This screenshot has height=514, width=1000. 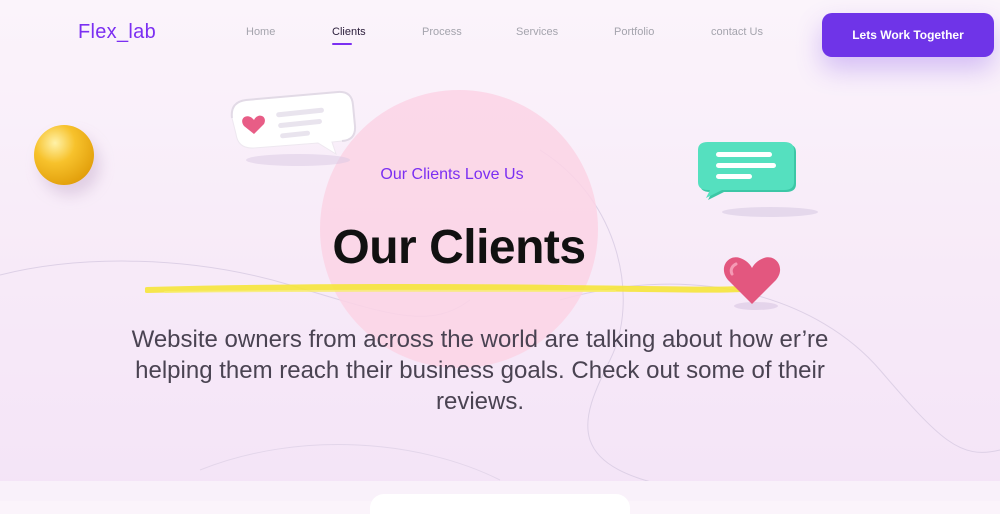 I want to click on nav-item-contact-us: contact Us, so click(x=737, y=32).